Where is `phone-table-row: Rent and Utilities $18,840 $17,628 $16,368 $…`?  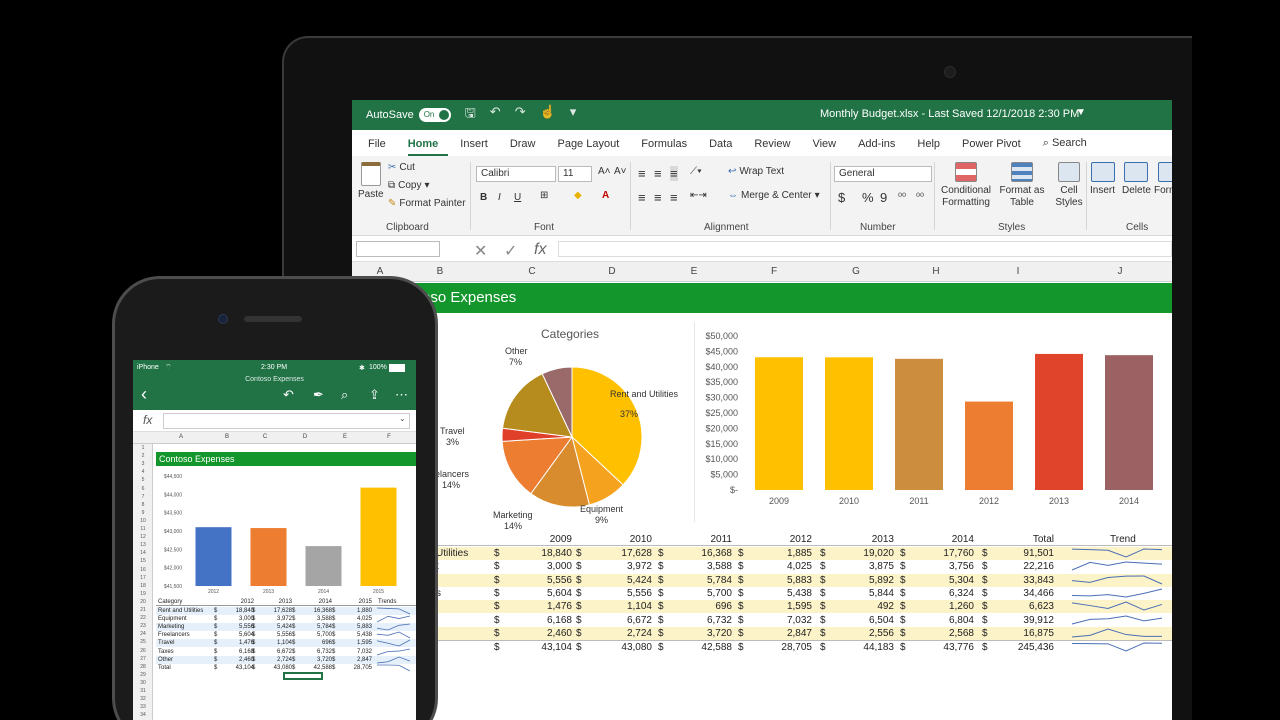
phone-table-row: Rent and Utilities $18,840 $17,628 $16,368 $… is located at coordinates (286, 611).